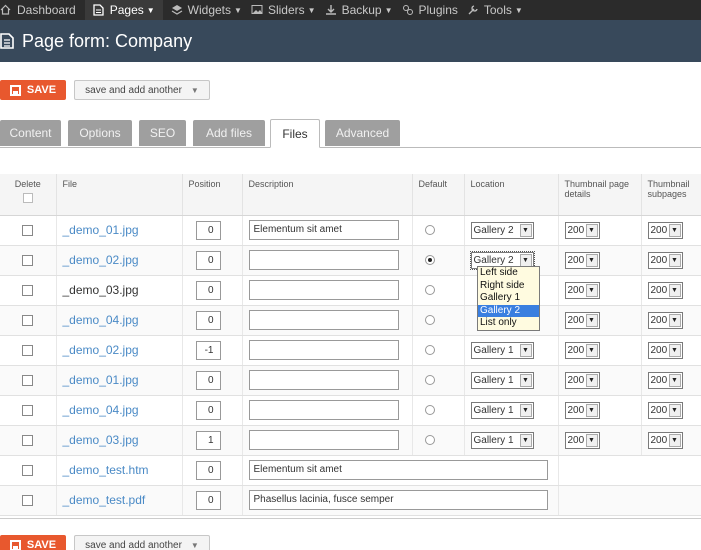 The height and width of the screenshot is (550, 701). Describe the element at coordinates (508, 286) in the screenshot. I see `location-option: Right side` at that location.